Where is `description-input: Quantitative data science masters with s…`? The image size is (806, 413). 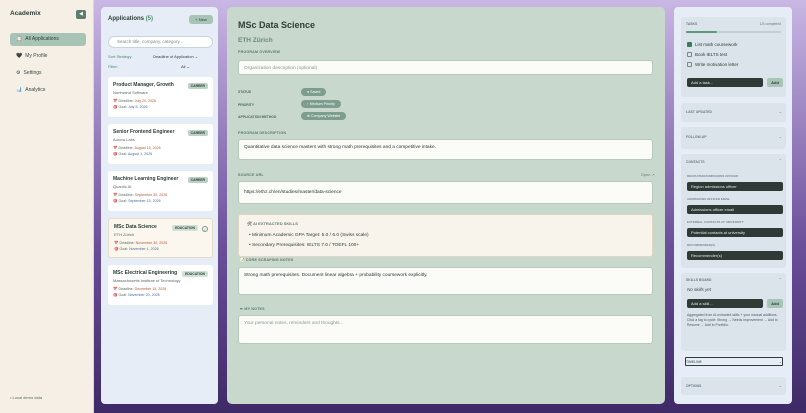 description-input: Quantitative data science masters with s… is located at coordinates (445, 149).